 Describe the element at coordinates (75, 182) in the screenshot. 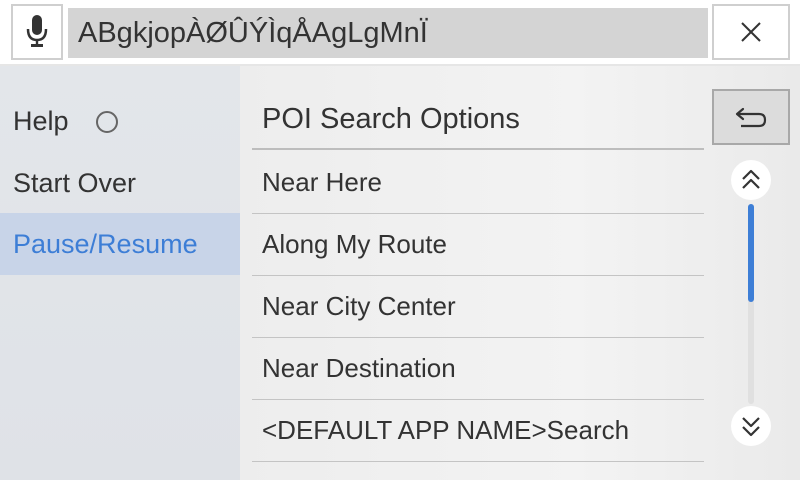

I see `menu-item-label: Start Over` at that location.